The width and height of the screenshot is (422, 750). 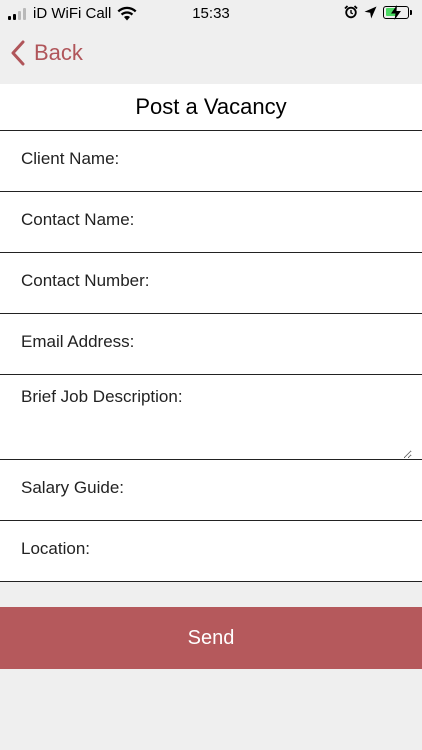 What do you see at coordinates (378, 12) in the screenshot?
I see `status-bar-right` at bounding box center [378, 12].